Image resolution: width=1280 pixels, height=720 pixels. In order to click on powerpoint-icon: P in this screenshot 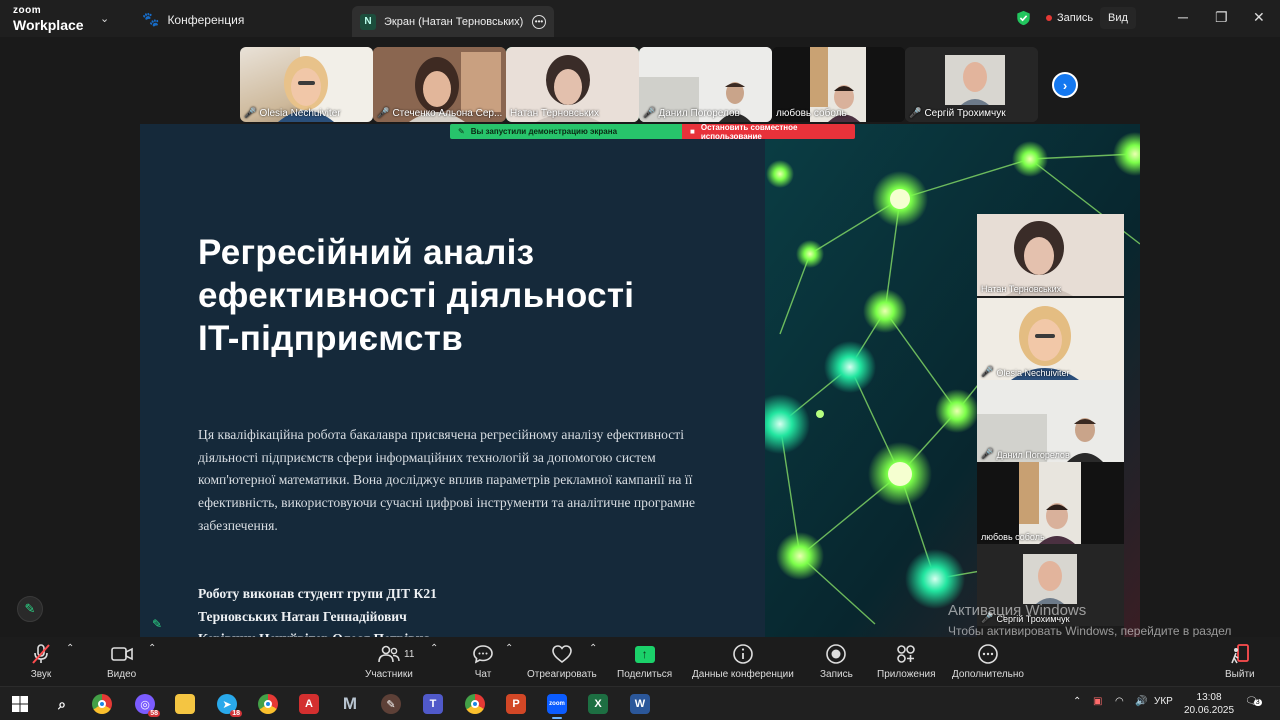, I will do `click(516, 704)`.